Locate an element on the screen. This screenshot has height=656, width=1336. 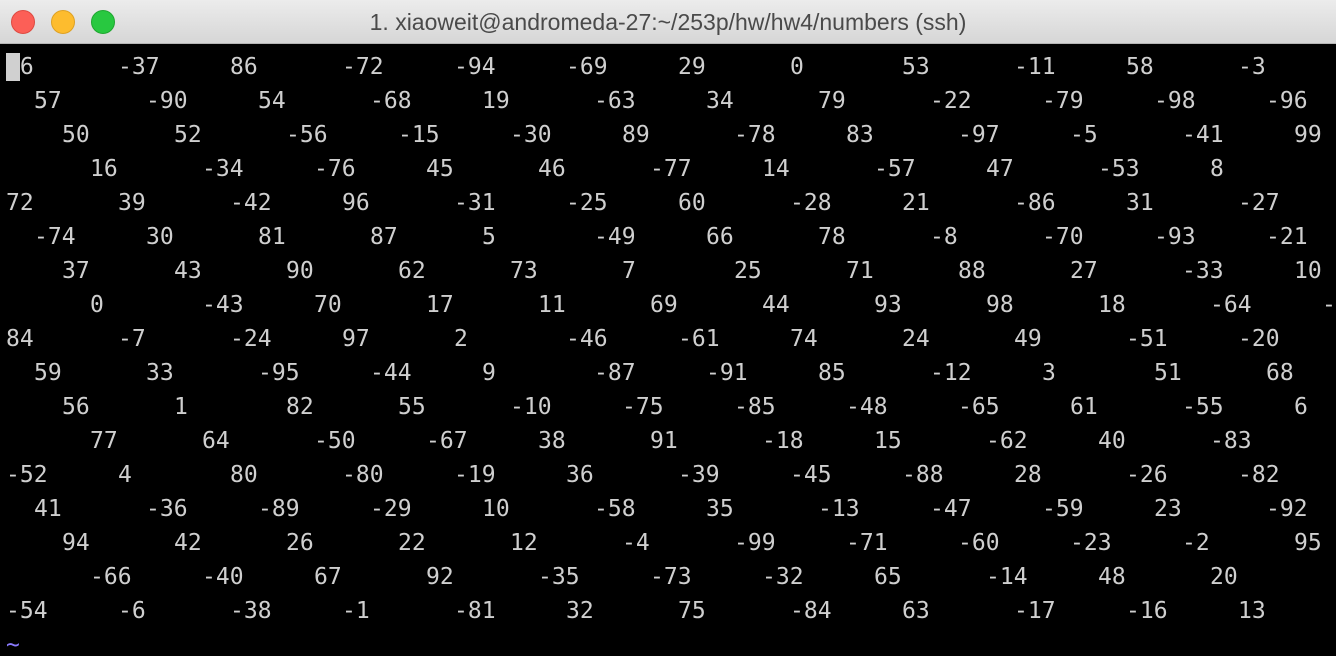
number-value: -51 is located at coordinates (1147, 339).